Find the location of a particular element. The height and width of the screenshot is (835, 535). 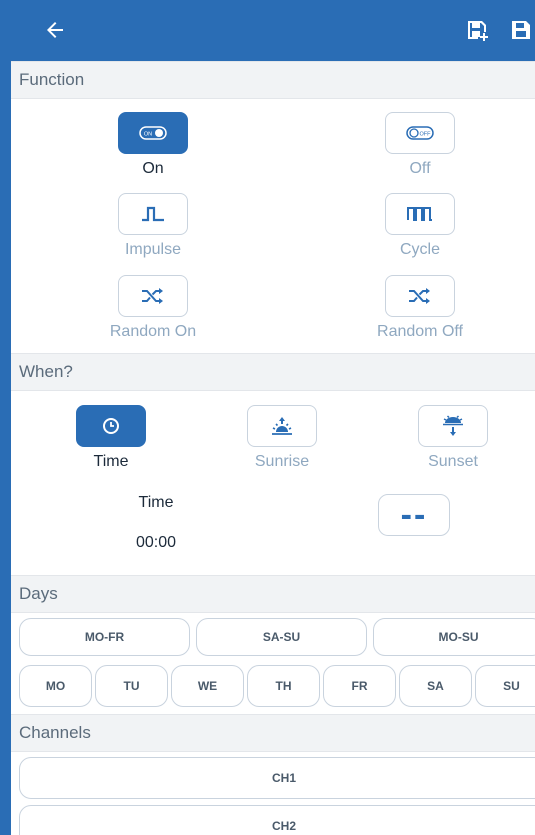

days-group-mo-su: MO-SU is located at coordinates (454, 637).